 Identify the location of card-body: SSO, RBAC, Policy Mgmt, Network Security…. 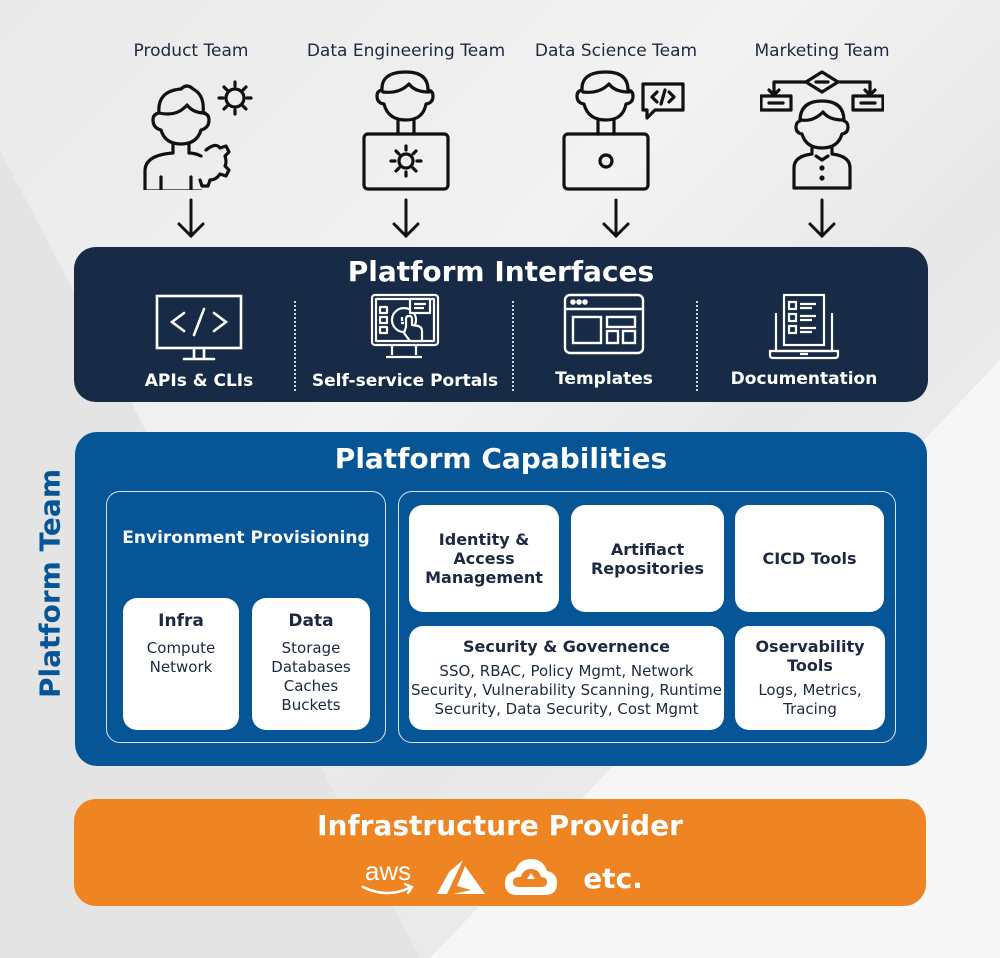
(566, 690).